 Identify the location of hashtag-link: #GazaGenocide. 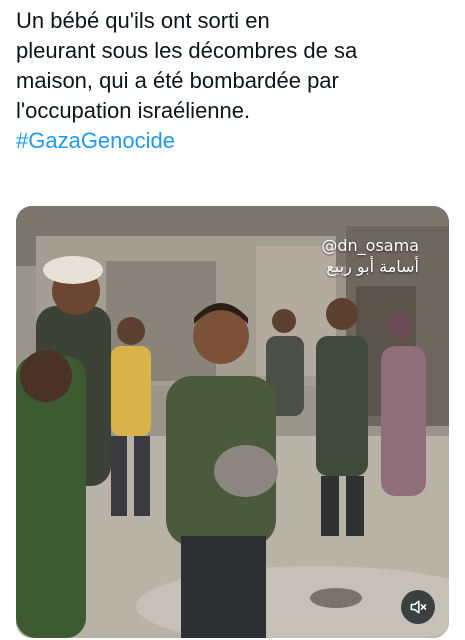
(236, 141).